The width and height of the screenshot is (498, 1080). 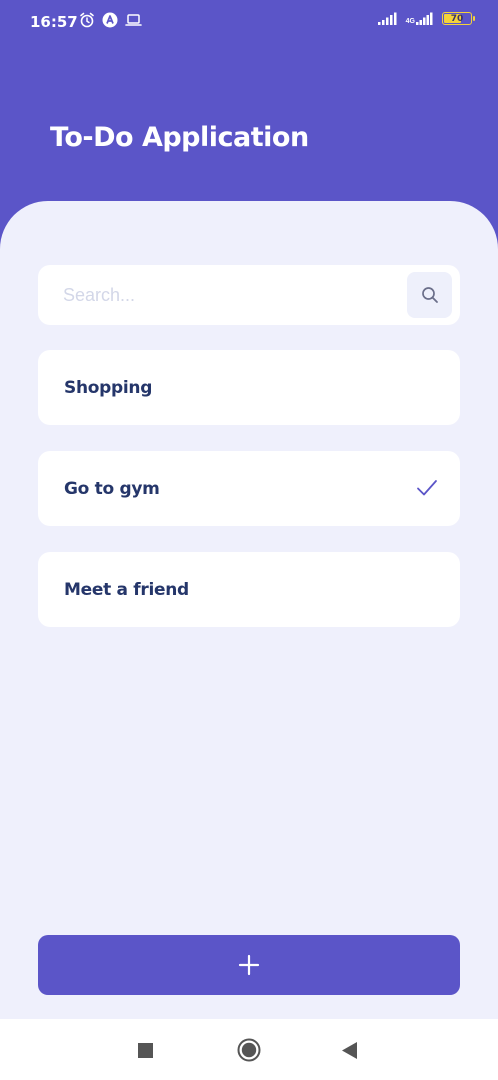 I want to click on todo-item: Shopping, so click(x=249, y=387).